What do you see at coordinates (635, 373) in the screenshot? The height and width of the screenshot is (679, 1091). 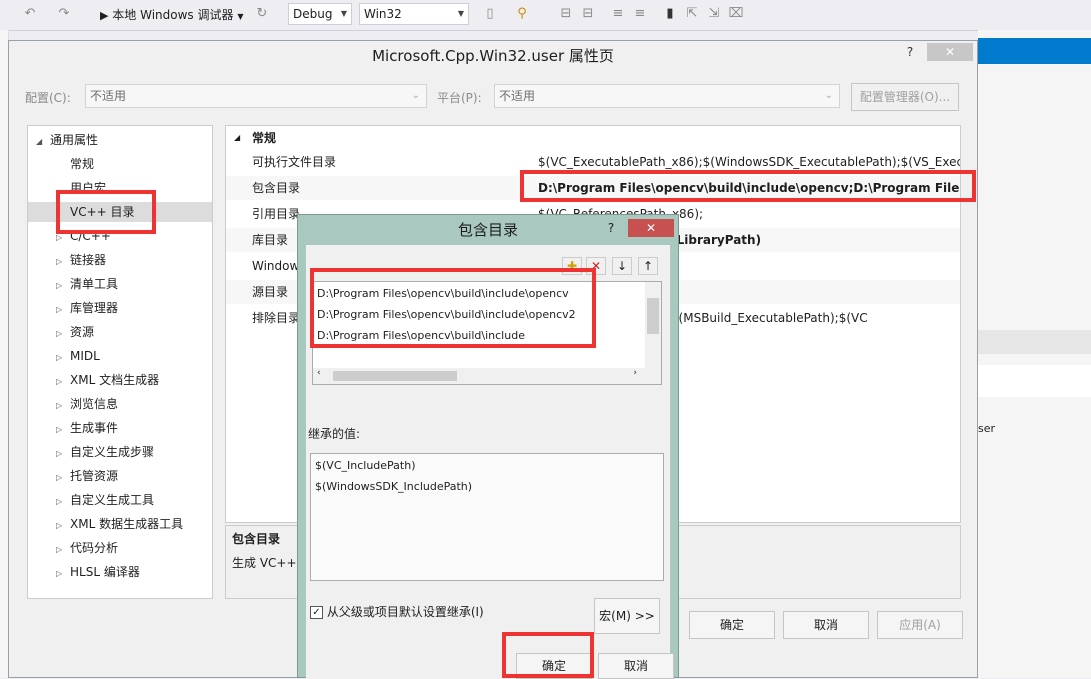 I see `scroll-right-icon: ›` at bounding box center [635, 373].